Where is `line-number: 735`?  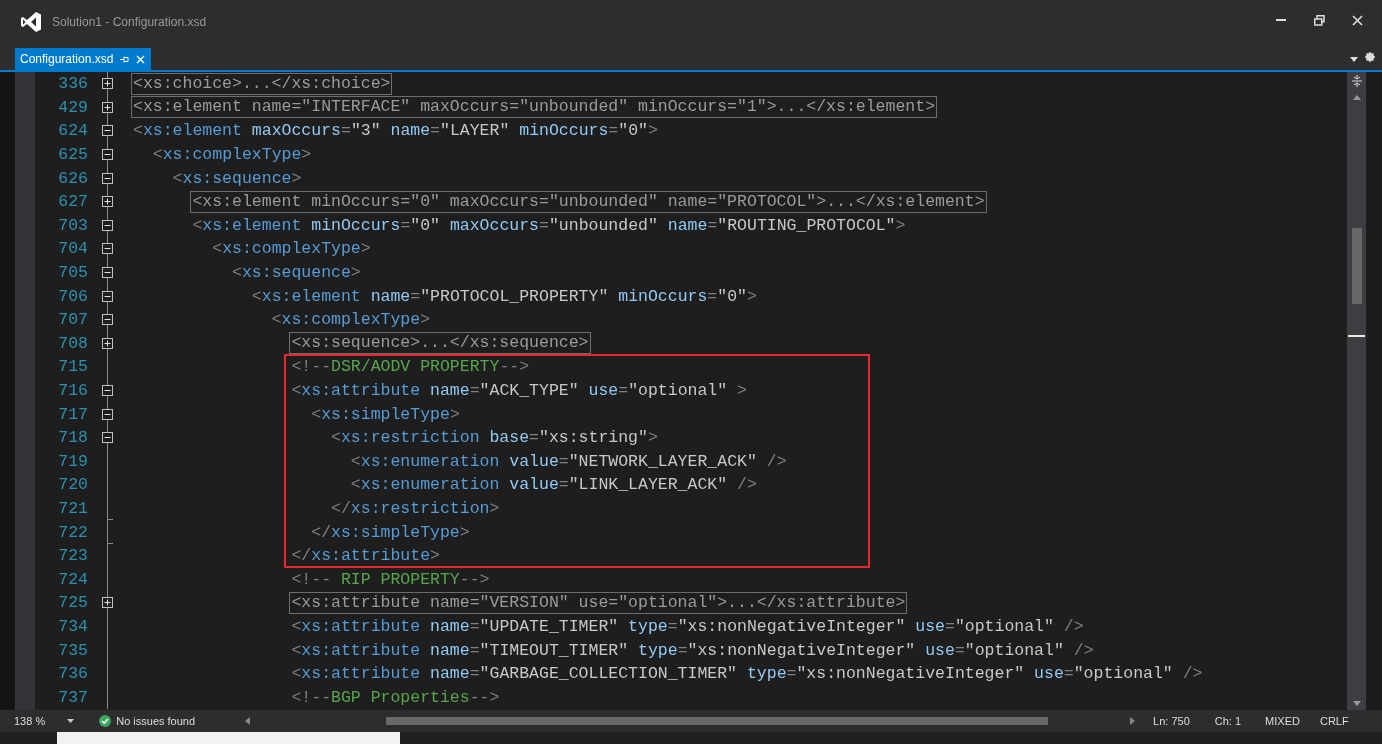 line-number: 735 is located at coordinates (72, 650).